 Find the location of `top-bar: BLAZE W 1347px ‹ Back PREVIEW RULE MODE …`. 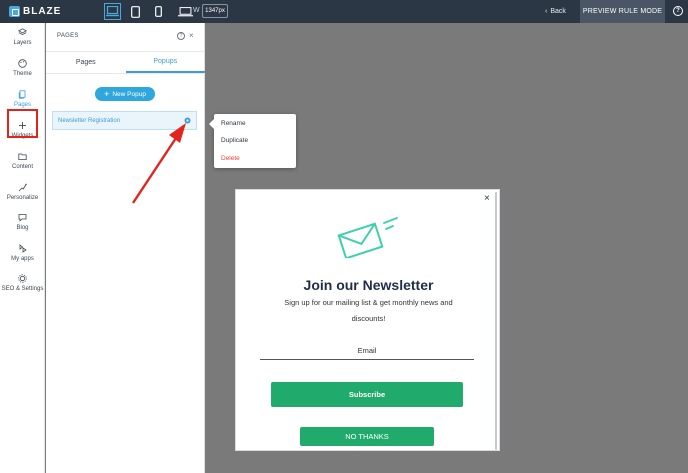

top-bar: BLAZE W 1347px ‹ Back PREVIEW RULE MODE … is located at coordinates (344, 11).